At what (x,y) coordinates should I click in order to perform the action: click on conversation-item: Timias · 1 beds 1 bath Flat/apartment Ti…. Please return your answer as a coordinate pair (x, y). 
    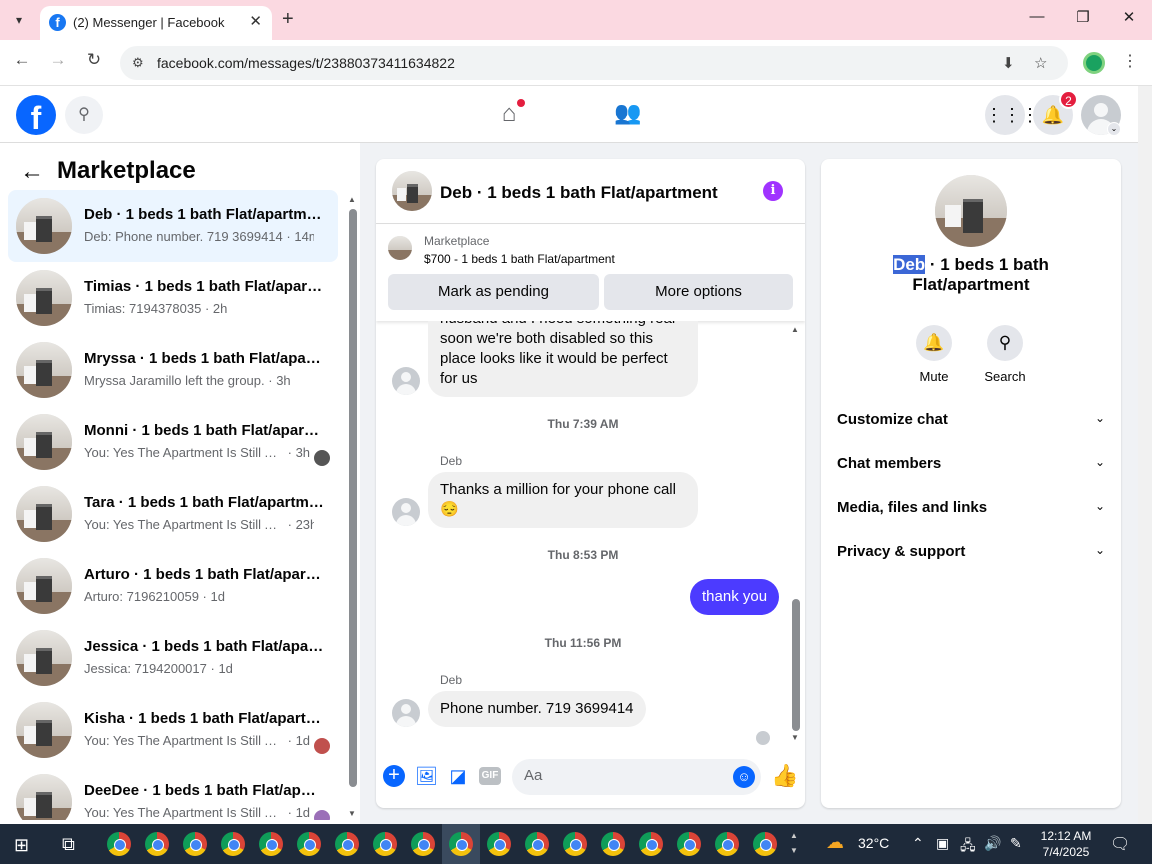
    Looking at the image, I should click on (173, 298).